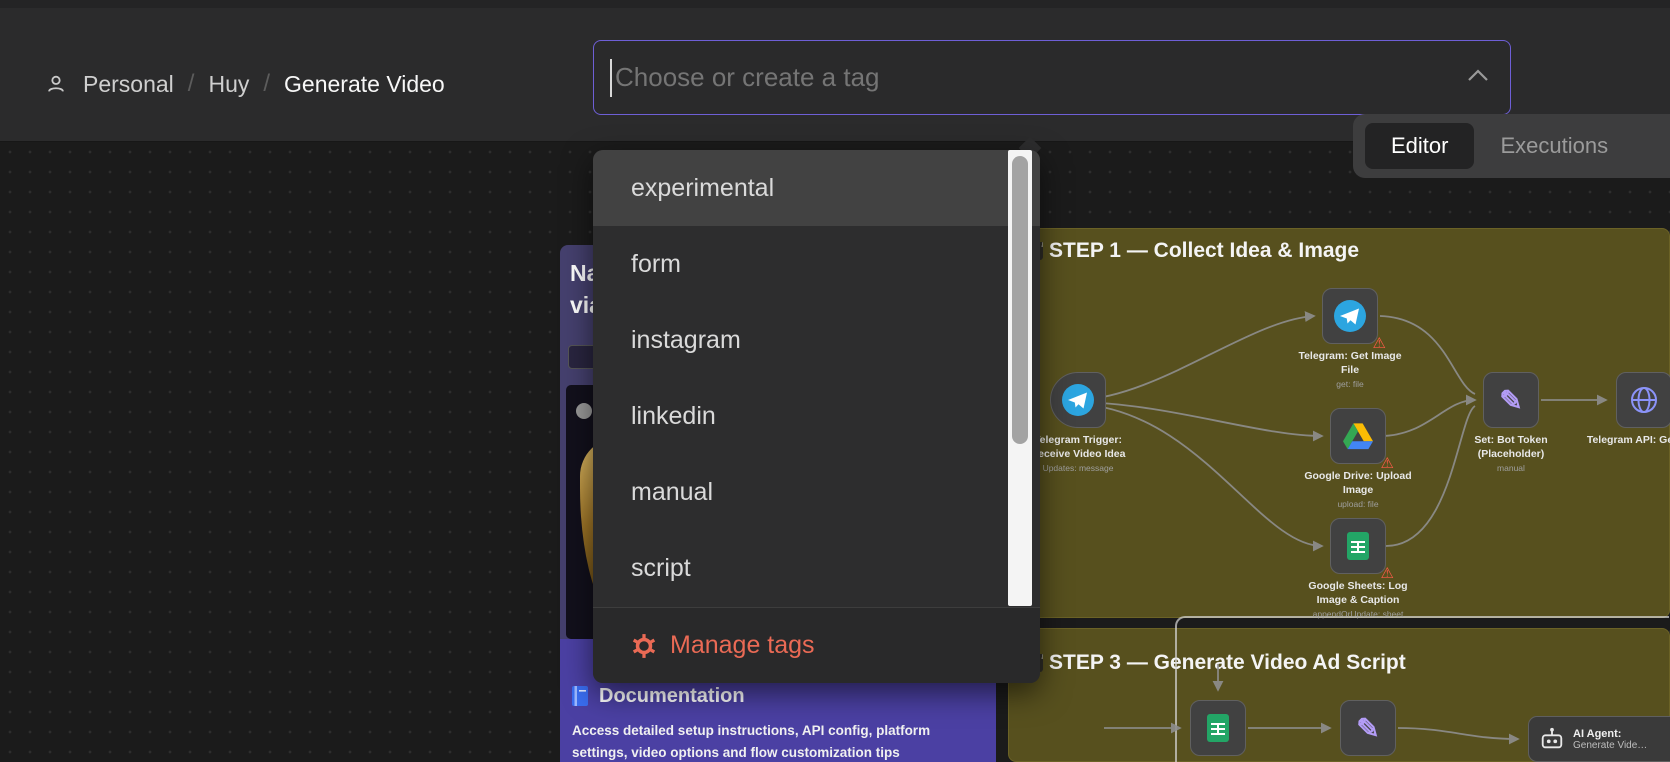 The image size is (1670, 762). What do you see at coordinates (1350, 384) in the screenshot?
I see `node-sublabel: get: file` at bounding box center [1350, 384].